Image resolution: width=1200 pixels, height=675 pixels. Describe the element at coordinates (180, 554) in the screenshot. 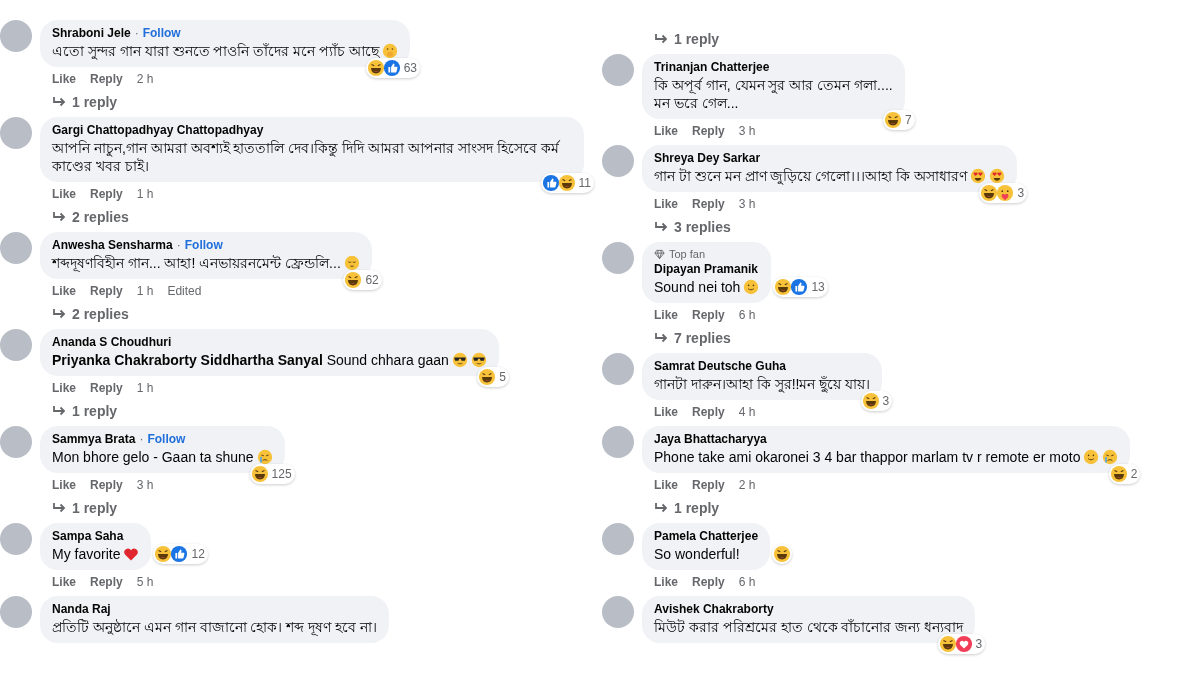

I see `reactions-badge: 12` at that location.